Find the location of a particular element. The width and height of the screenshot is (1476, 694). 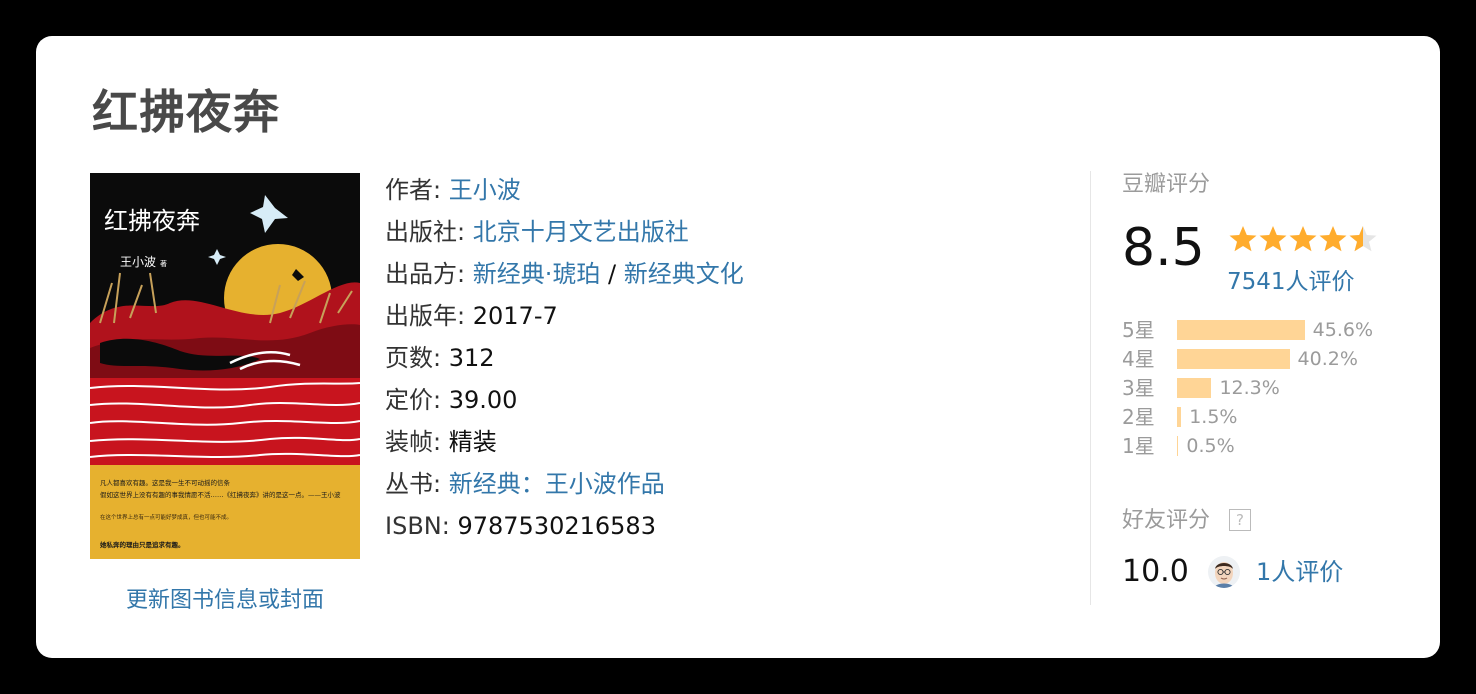

rating-row-label: 3星 is located at coordinates (1138, 388).